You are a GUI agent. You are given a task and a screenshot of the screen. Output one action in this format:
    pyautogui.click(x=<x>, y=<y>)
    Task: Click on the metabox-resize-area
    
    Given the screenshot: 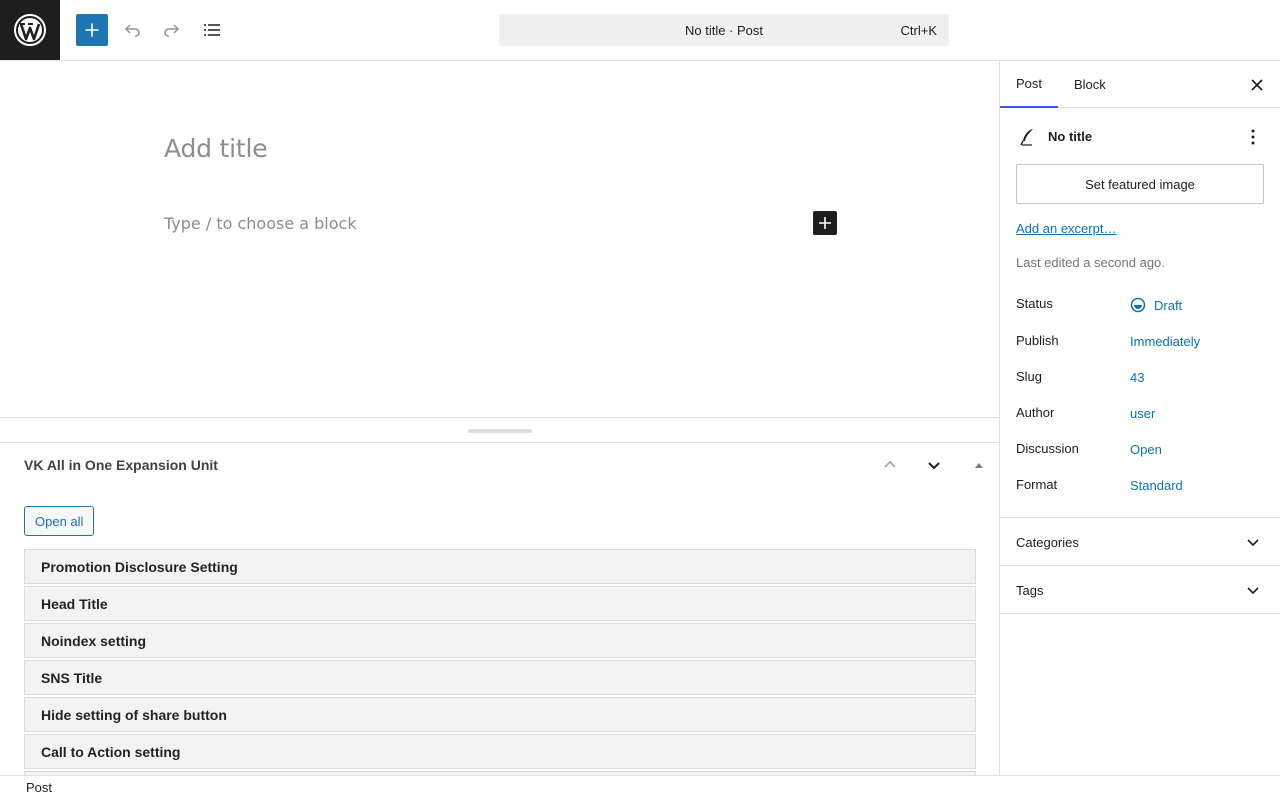 What is the action you would take?
    pyautogui.click(x=499, y=430)
    